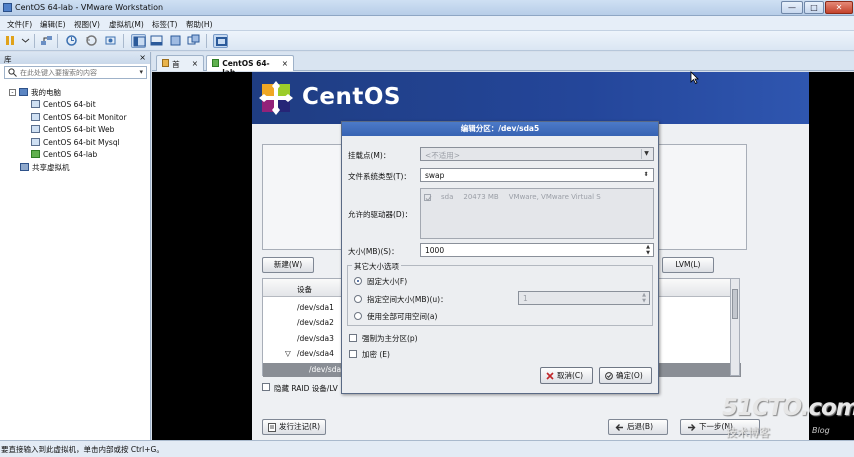 Image resolution: width=854 pixels, height=457 pixels. Describe the element at coordinates (302, 197) in the screenshot. I see `drive-visual-left` at that location.